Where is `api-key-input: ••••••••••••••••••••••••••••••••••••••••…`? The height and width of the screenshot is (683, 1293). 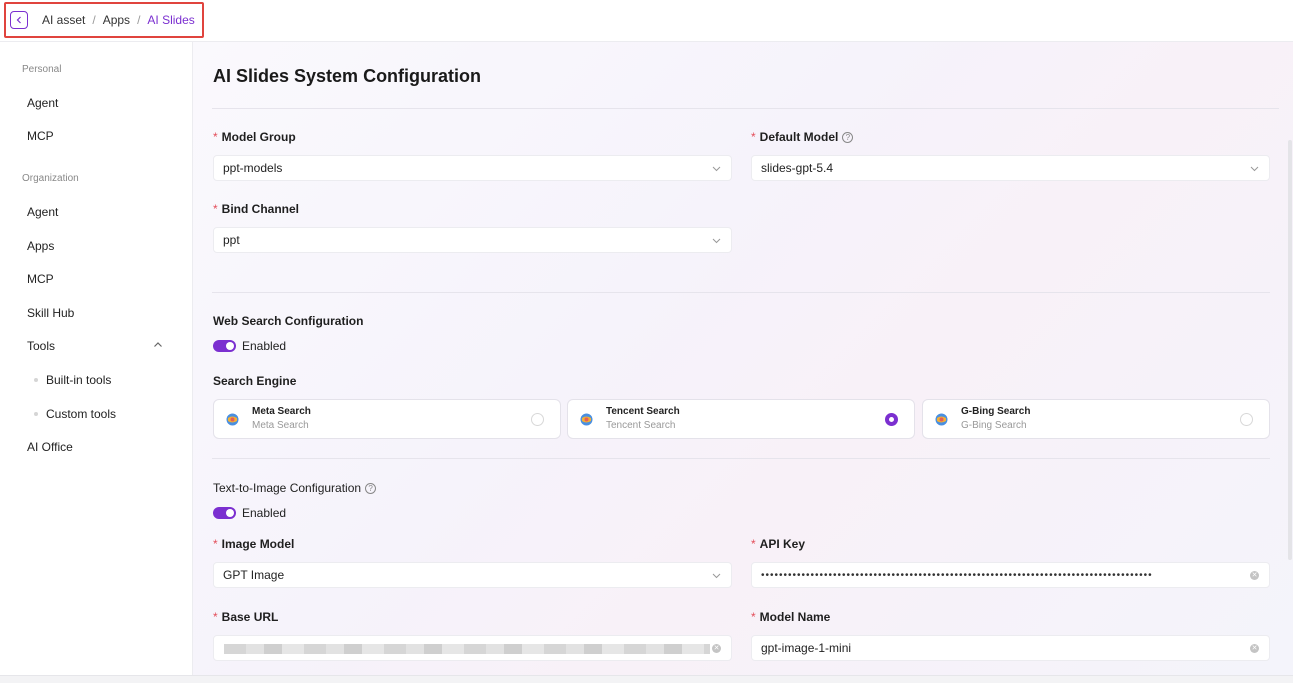
api-key-input: ••••••••••••••••••••••••••••••••••••••••… is located at coordinates (1010, 575).